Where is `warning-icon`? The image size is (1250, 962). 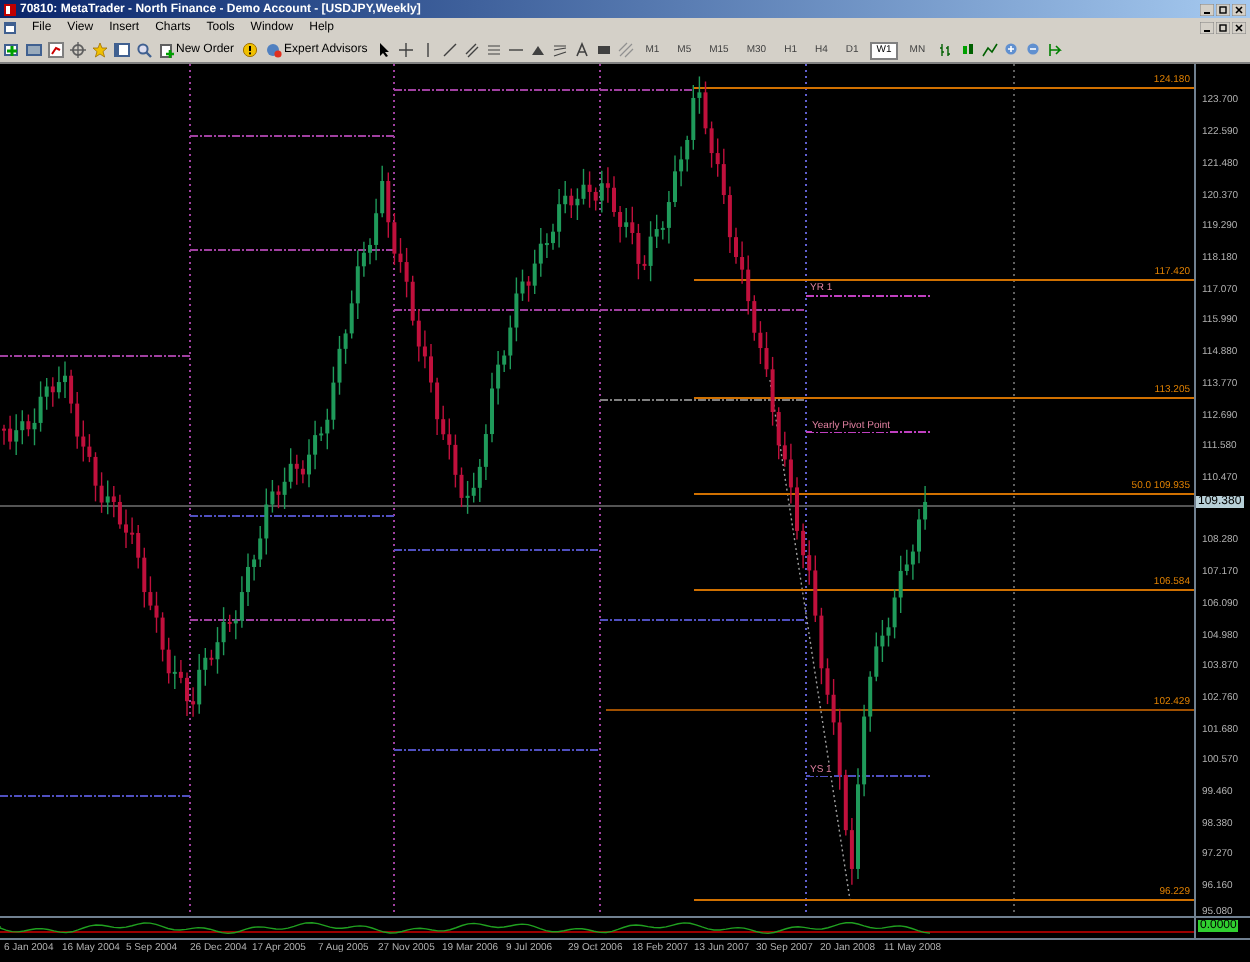
warning-icon is located at coordinates (250, 50).